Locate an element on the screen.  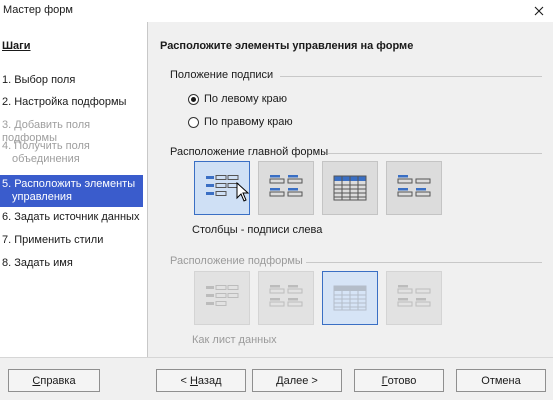
next-button: Далее > is located at coordinates (297, 380).